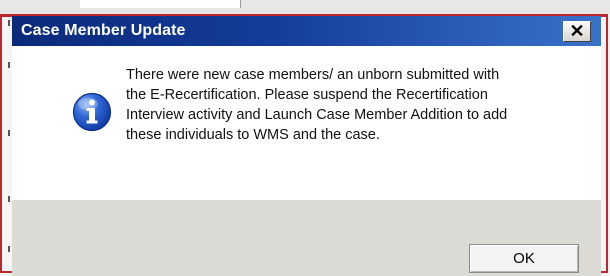 This screenshot has height=276, width=610. I want to click on info-icon, so click(92, 112).